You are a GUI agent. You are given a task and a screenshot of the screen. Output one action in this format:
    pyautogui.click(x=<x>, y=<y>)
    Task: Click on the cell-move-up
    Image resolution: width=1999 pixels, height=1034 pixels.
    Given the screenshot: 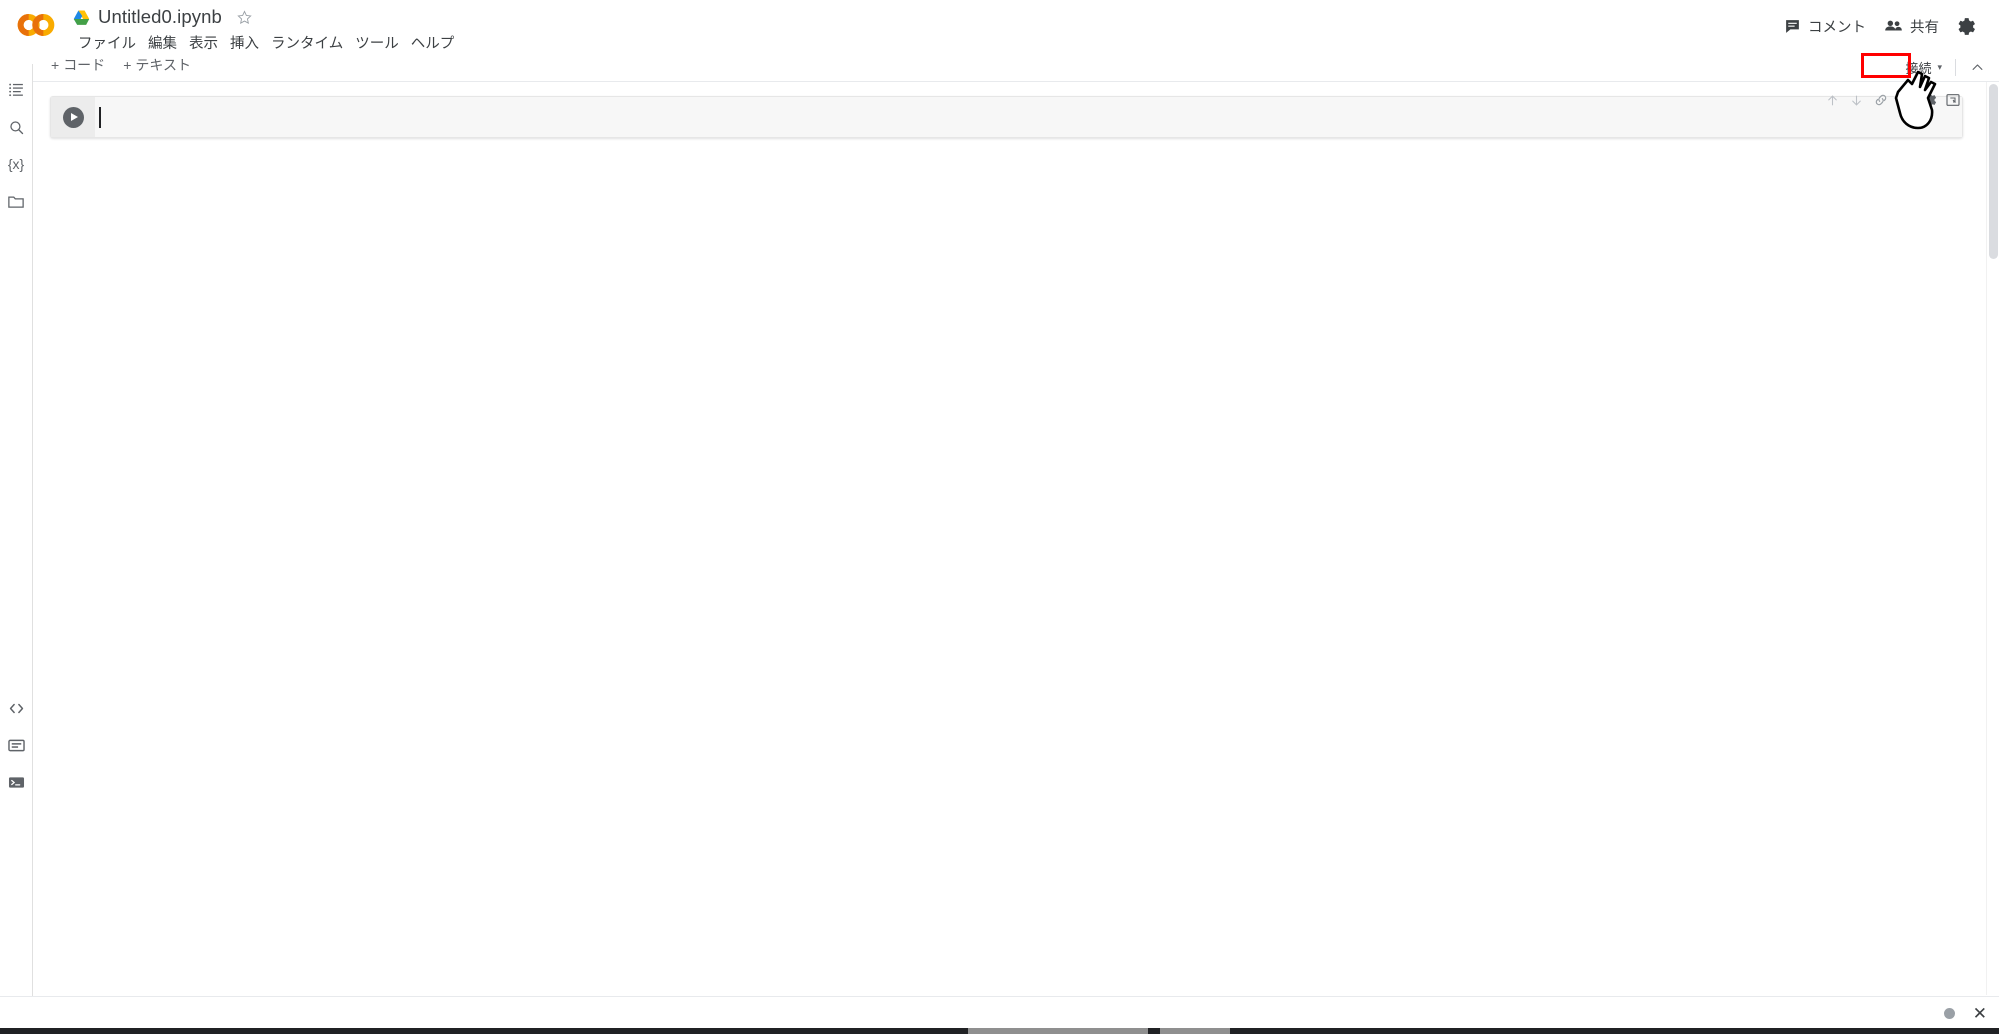 What is the action you would take?
    pyautogui.click(x=1832, y=100)
    